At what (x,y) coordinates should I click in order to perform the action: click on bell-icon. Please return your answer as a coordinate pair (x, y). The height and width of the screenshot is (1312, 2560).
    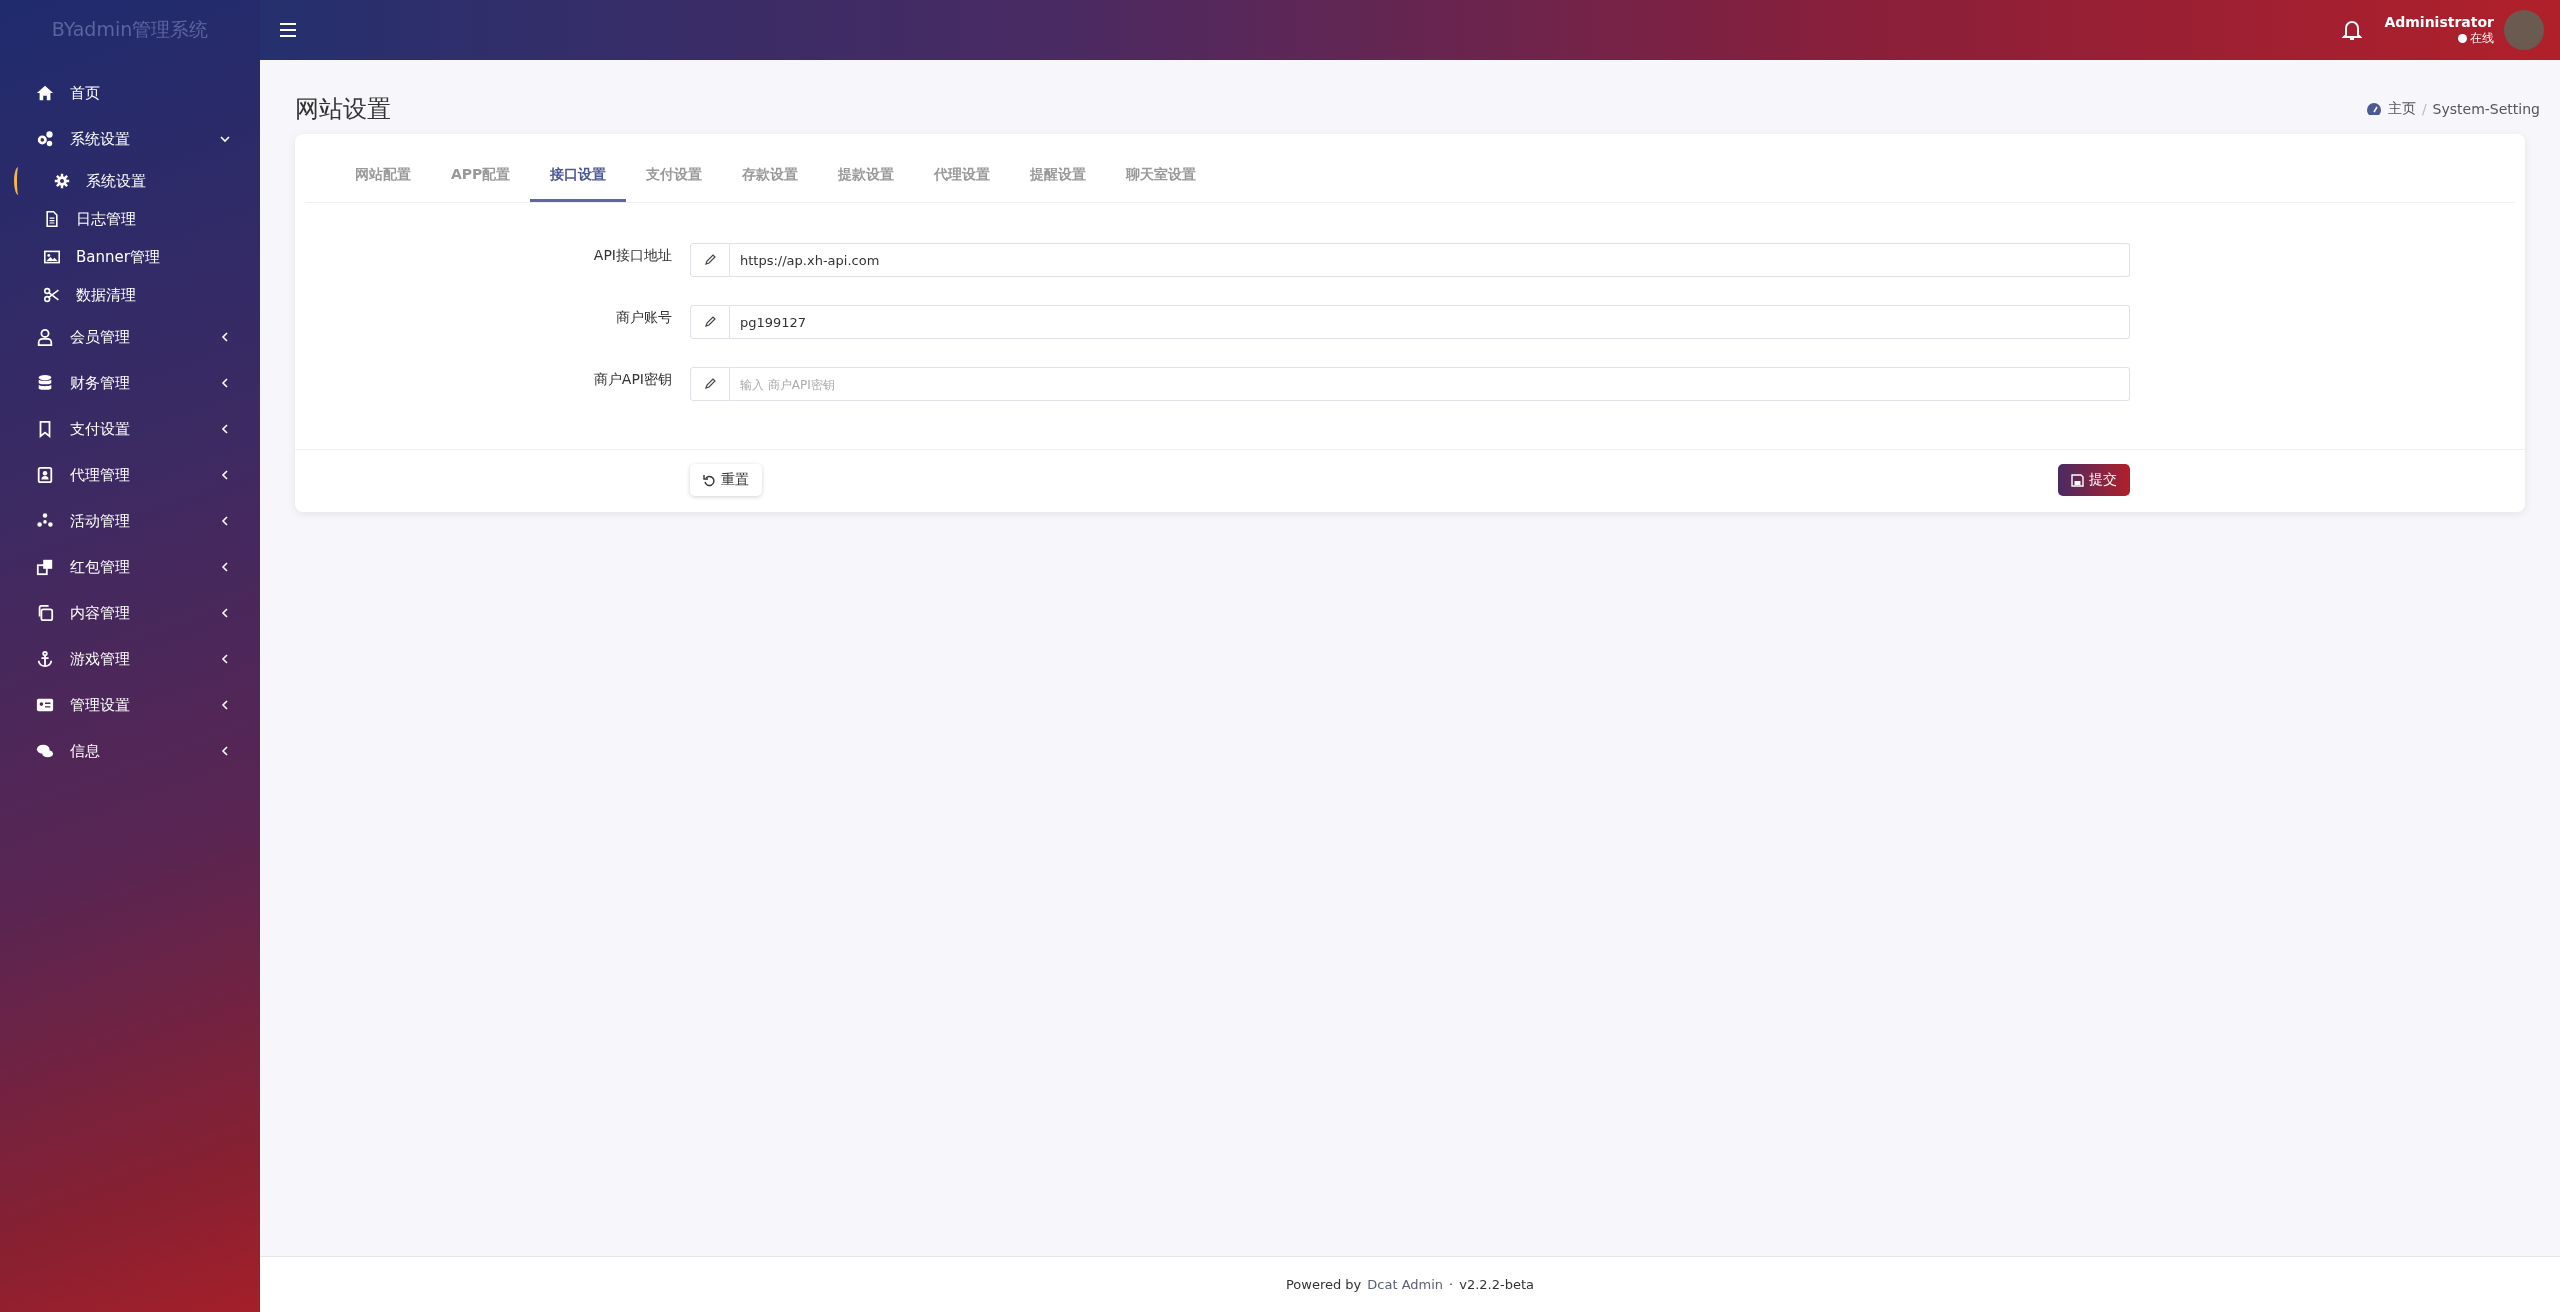
    Looking at the image, I should click on (2352, 30).